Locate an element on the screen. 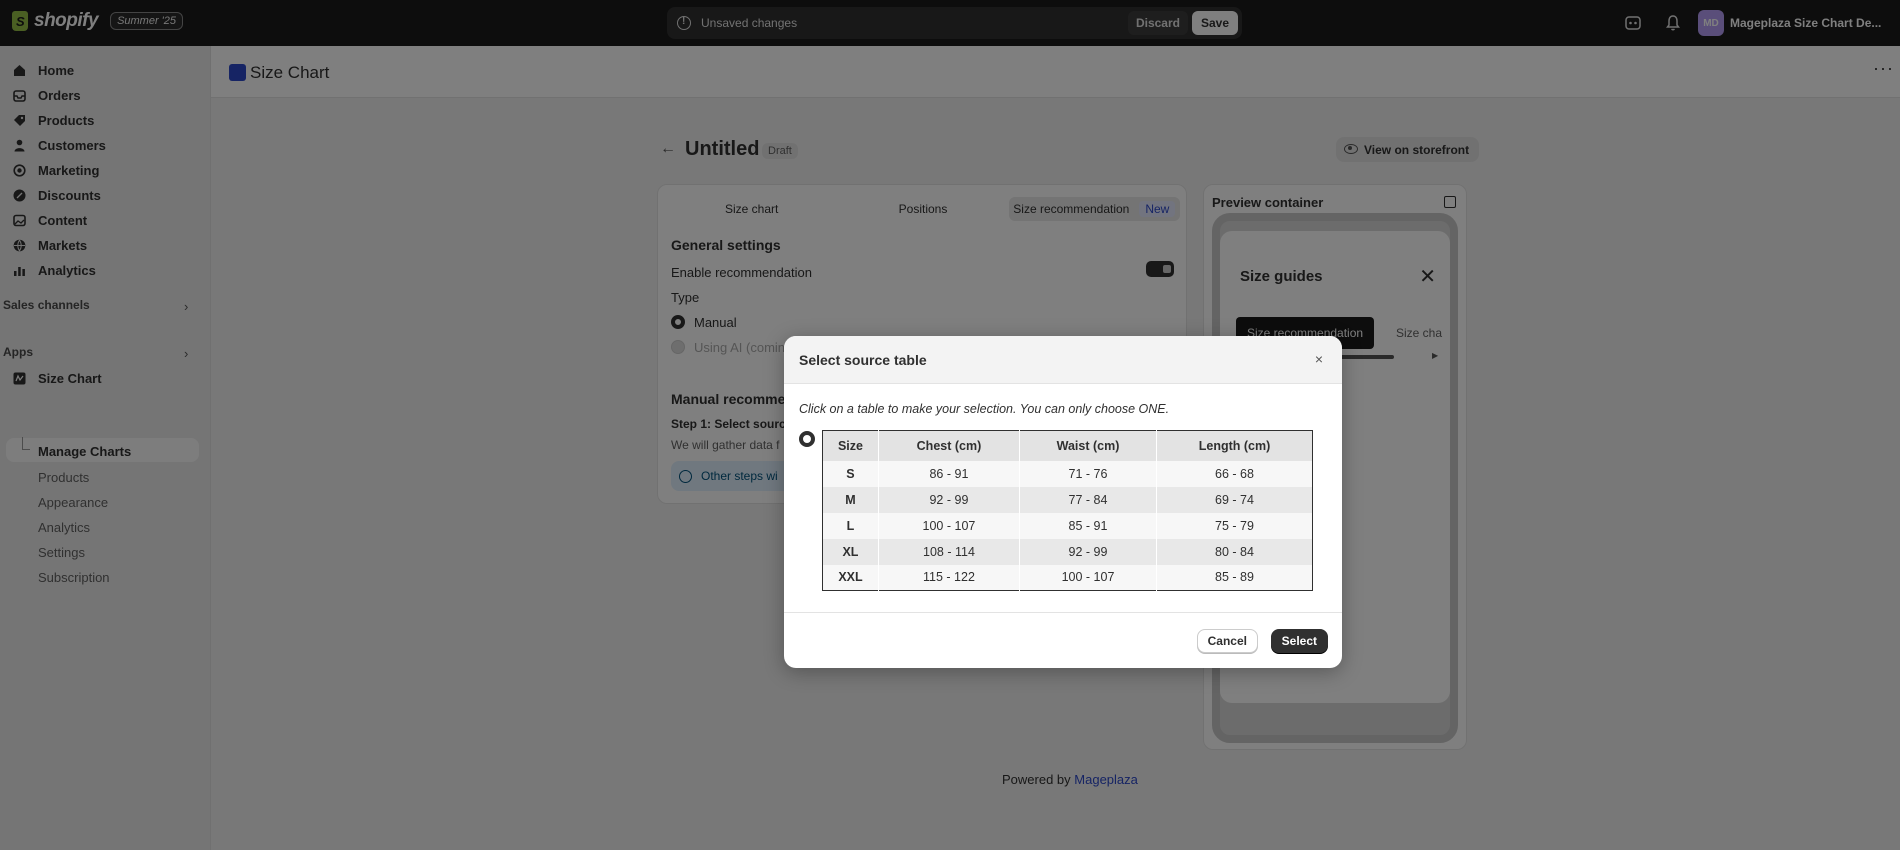 This screenshot has height=850, width=1900. table-cell: M is located at coordinates (850, 499).